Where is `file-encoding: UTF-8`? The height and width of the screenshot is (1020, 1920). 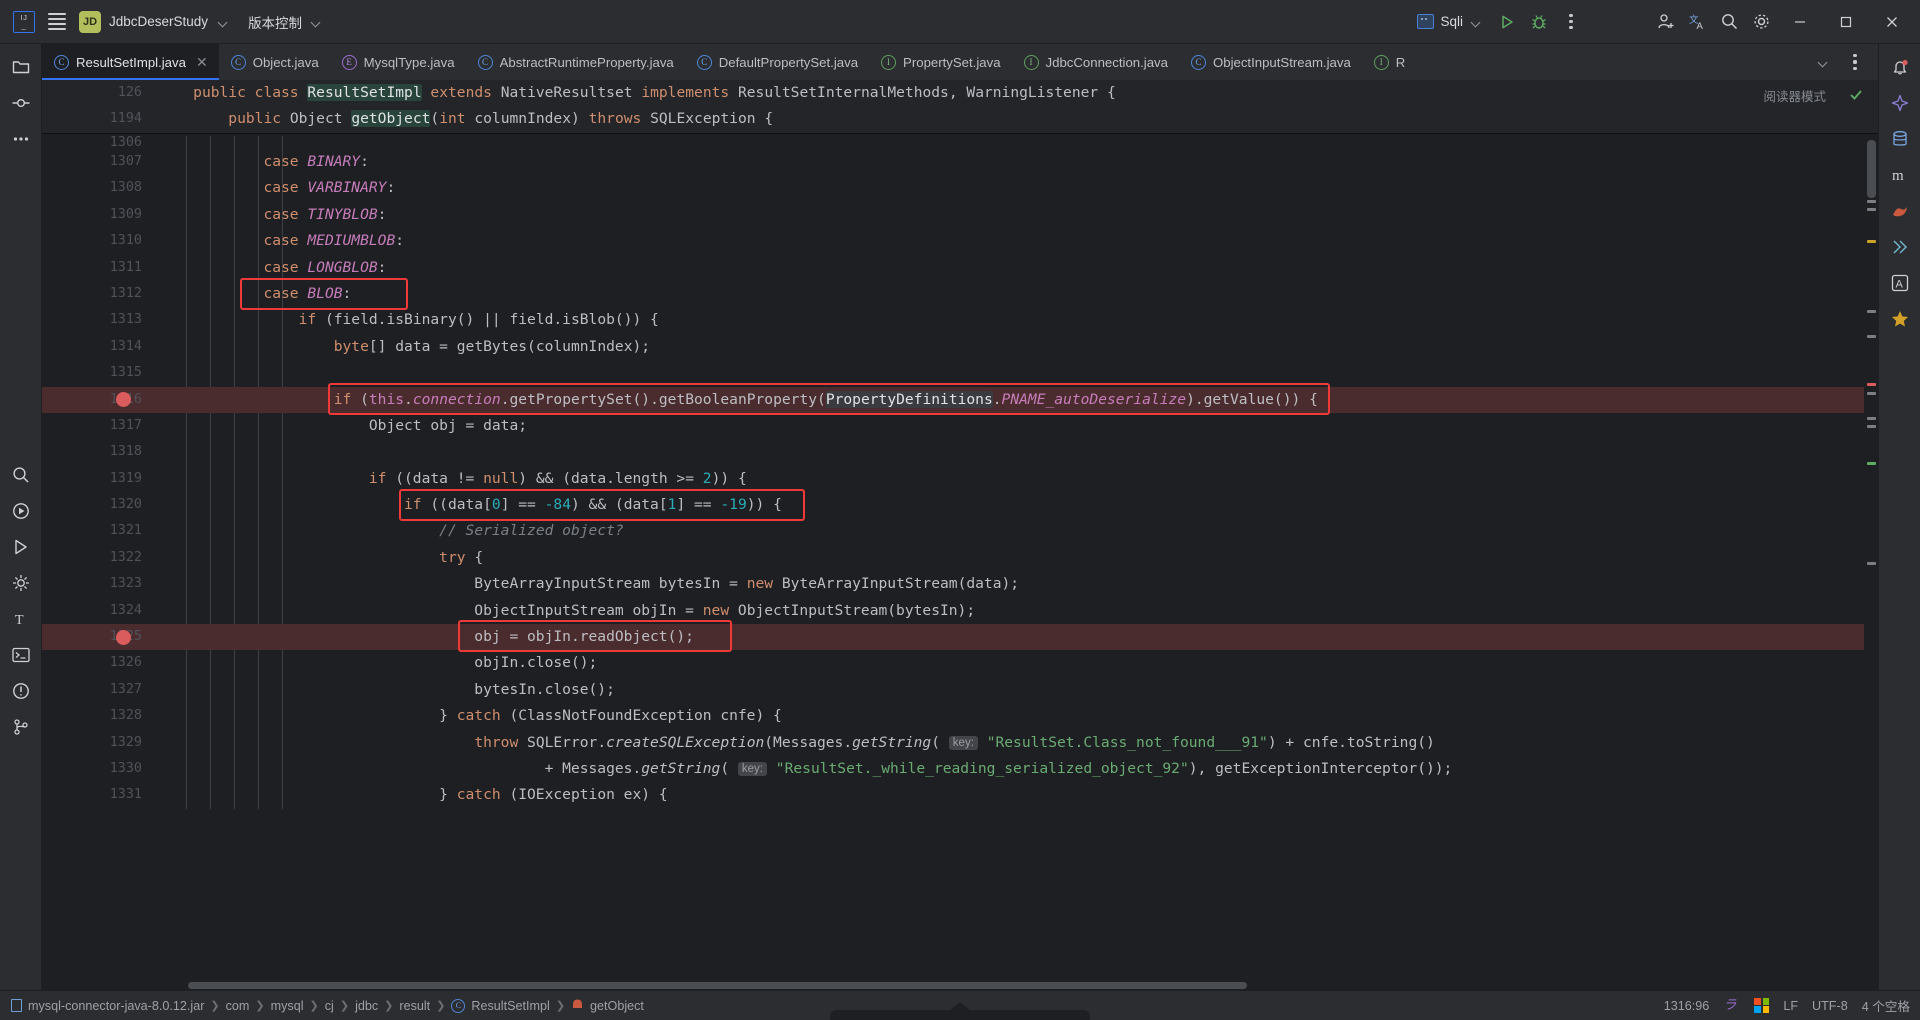 file-encoding: UTF-8 is located at coordinates (1830, 1006).